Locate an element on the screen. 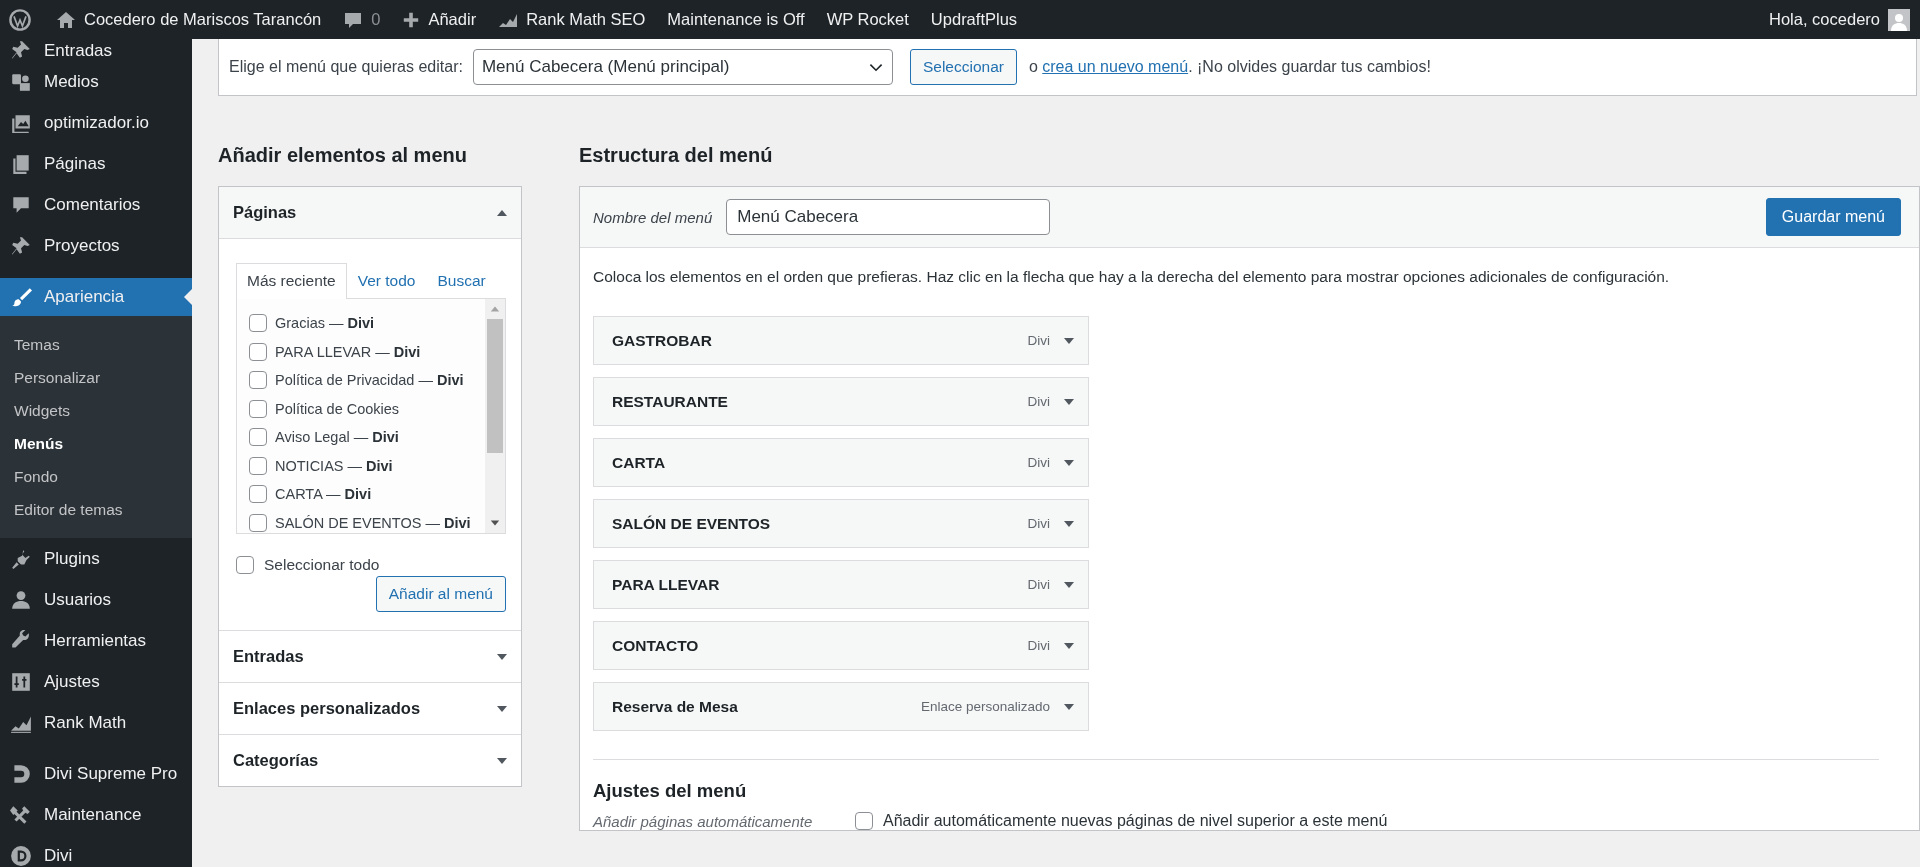 This screenshot has height=867, width=1920. sidebar-item: Herramientas is located at coordinates (96, 640).